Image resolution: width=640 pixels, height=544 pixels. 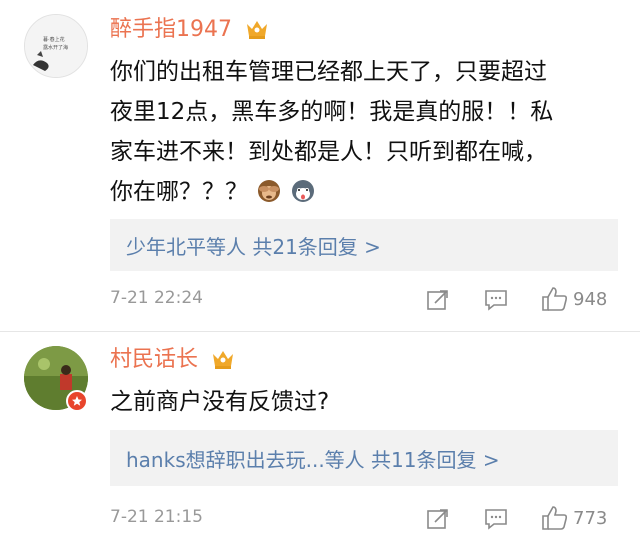 What do you see at coordinates (179, 192) in the screenshot?
I see `comment-line-text: 你在哪？？？` at bounding box center [179, 192].